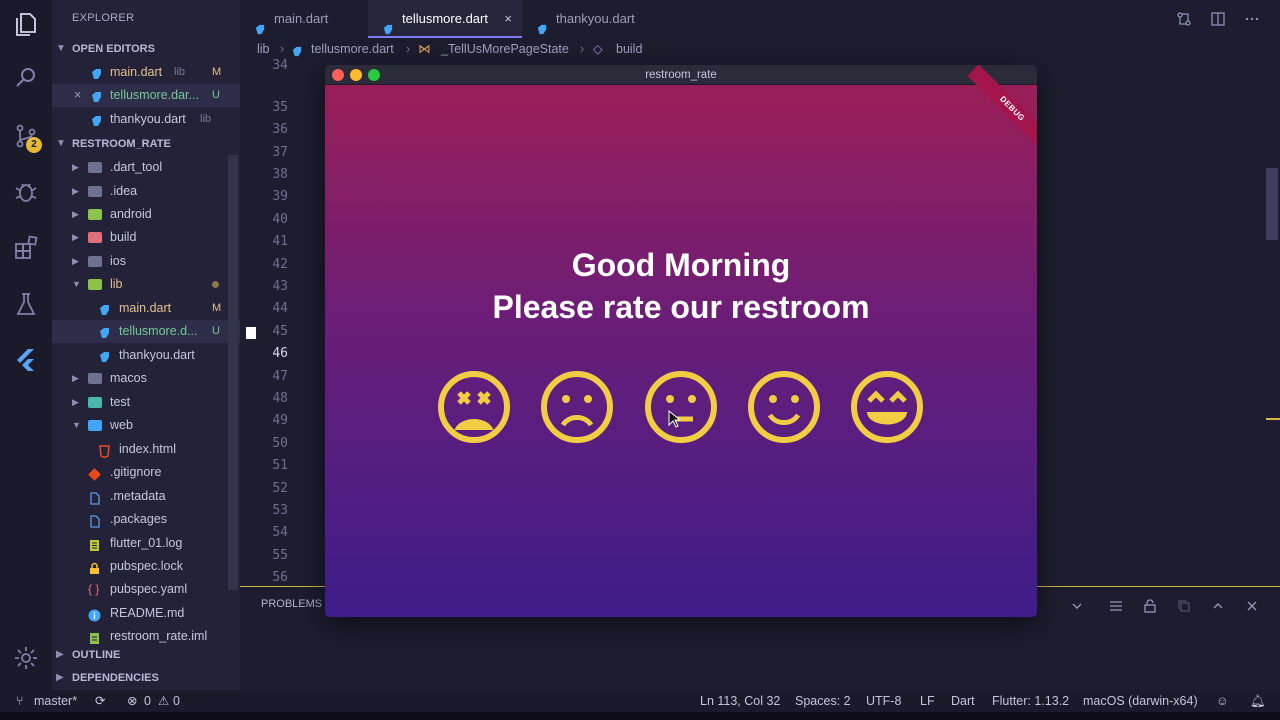  I want to click on tree-folder: ▶ ios, so click(146, 261).